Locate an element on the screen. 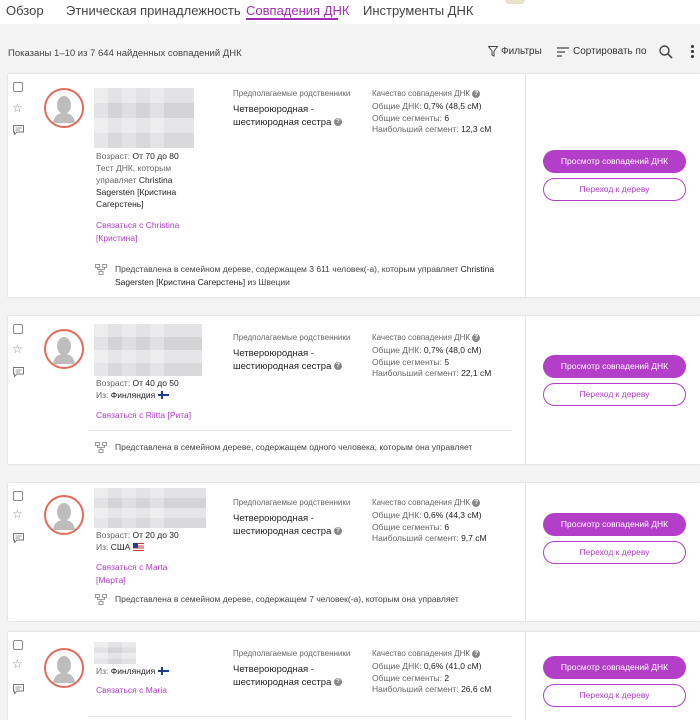 This screenshot has width=700, height=720. search-icon is located at coordinates (666, 52).